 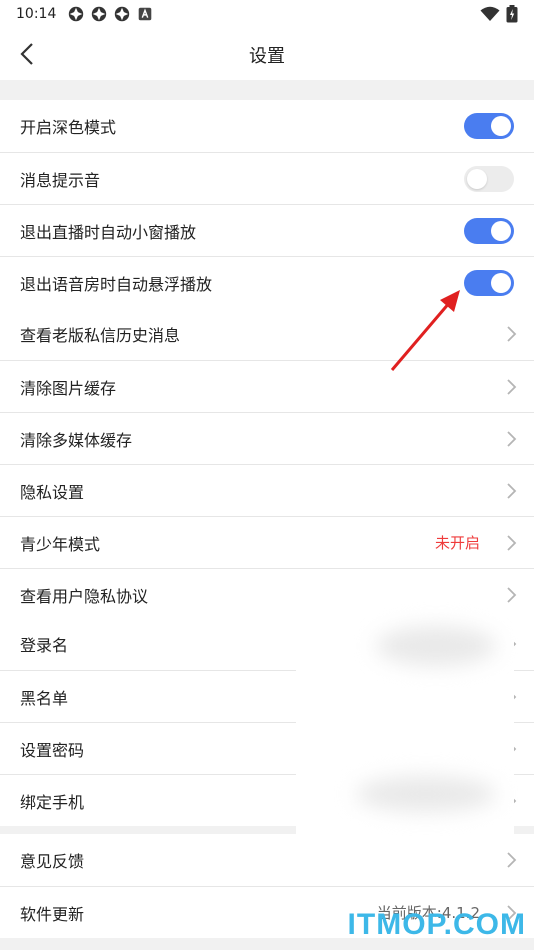 What do you see at coordinates (68, 388) in the screenshot?
I see `clear-image-cache-label: 清除图片缓存` at bounding box center [68, 388].